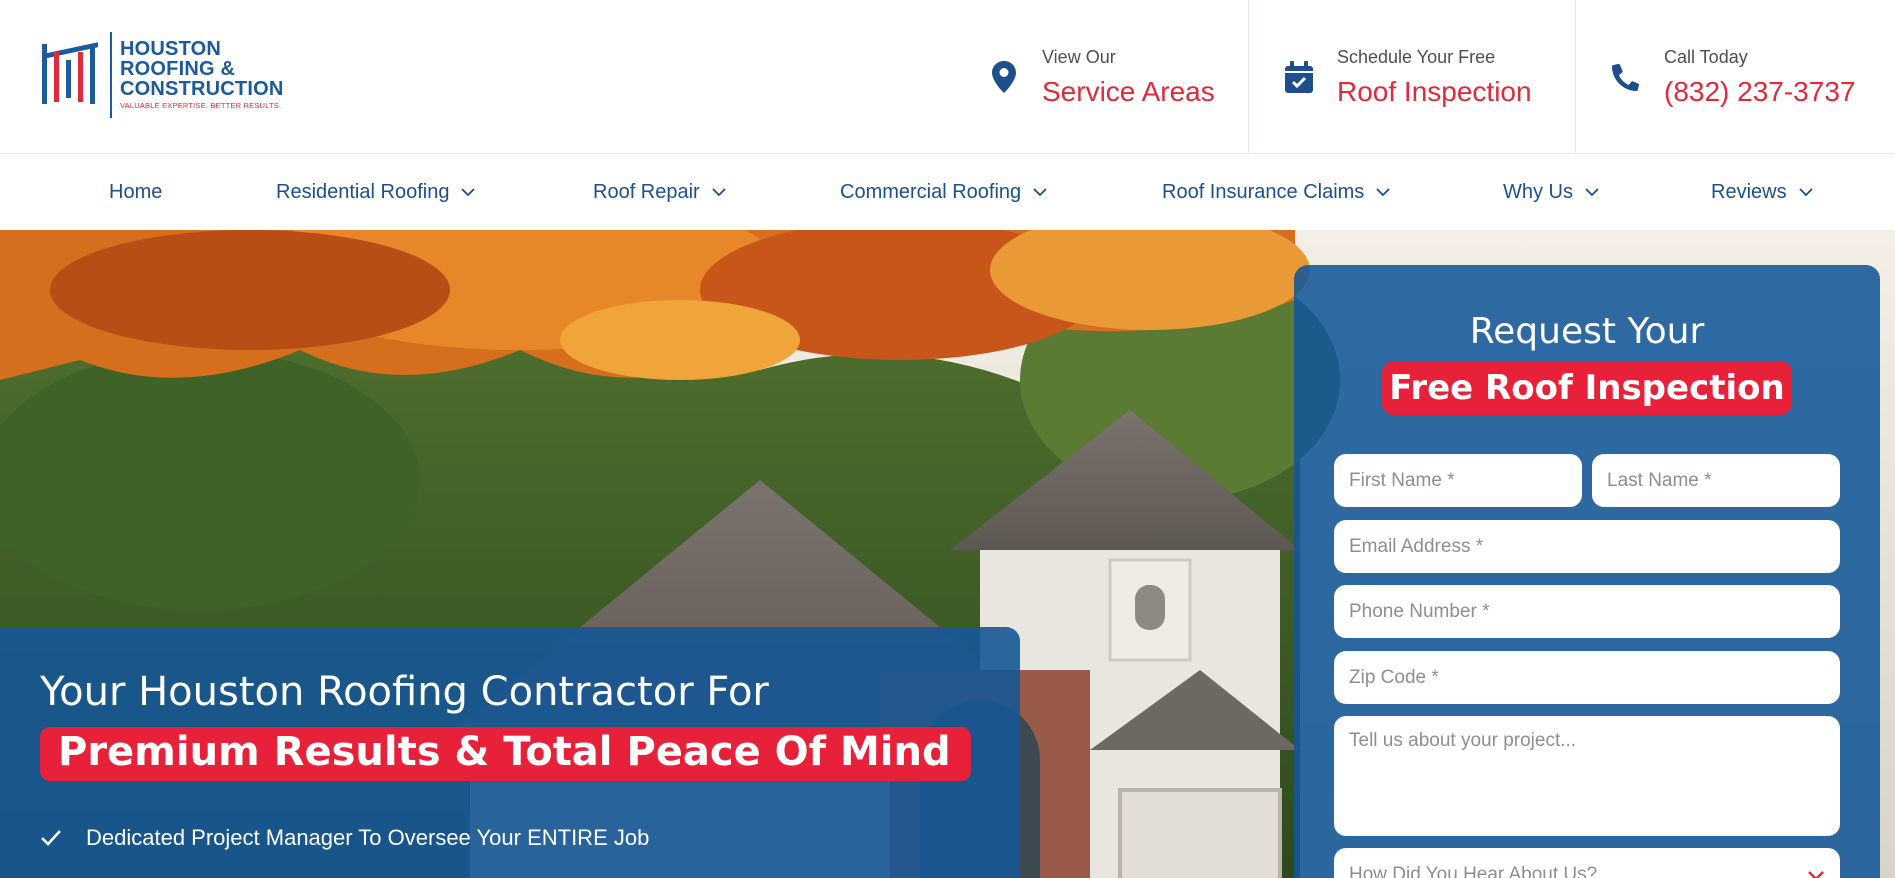 The width and height of the screenshot is (1895, 878). What do you see at coordinates (1626, 77) in the screenshot?
I see `phone-icon` at bounding box center [1626, 77].